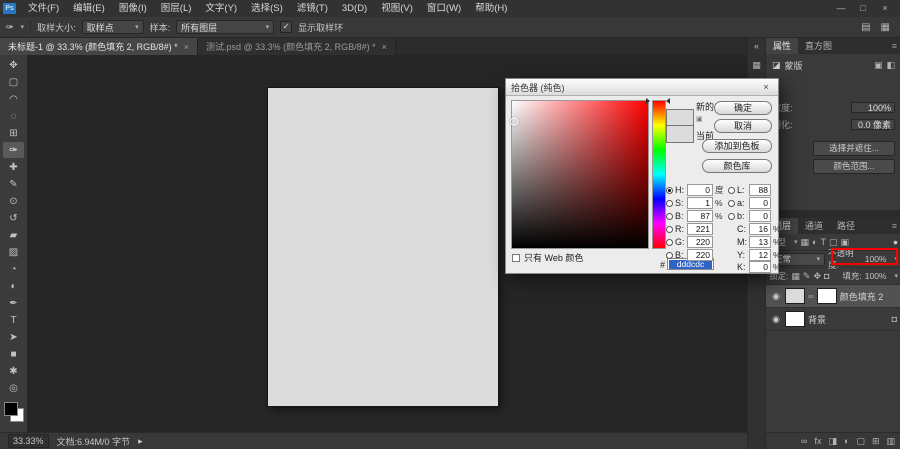 Image resolution: width=900 pixels, height=449 pixels. What do you see at coordinates (225, 27) in the screenshot?
I see `sample-dropdown: 所有图层 ▾` at bounding box center [225, 27].